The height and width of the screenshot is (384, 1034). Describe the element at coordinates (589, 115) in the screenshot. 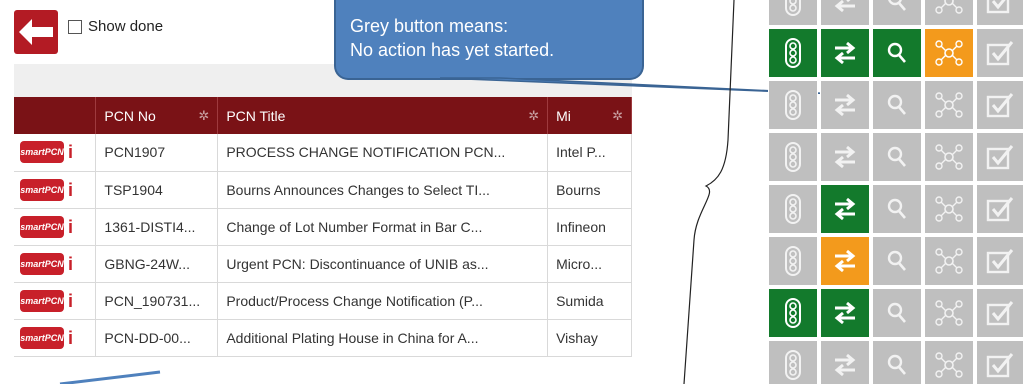

I see `column-header-manufacturer: Mi ✲` at that location.